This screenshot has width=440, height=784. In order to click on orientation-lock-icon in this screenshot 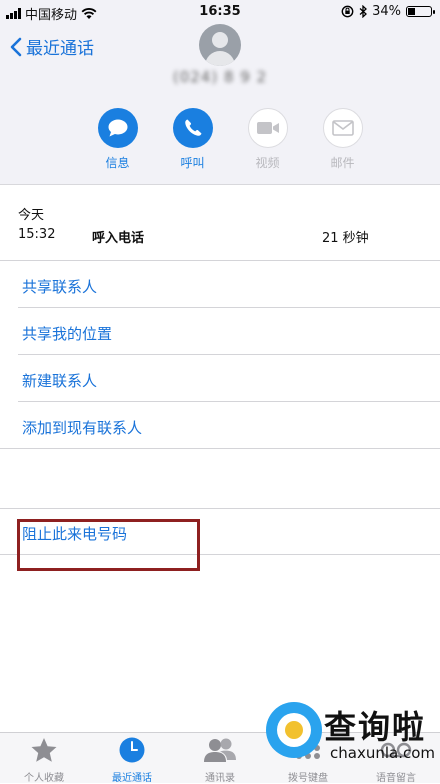, I will do `click(347, 11)`.